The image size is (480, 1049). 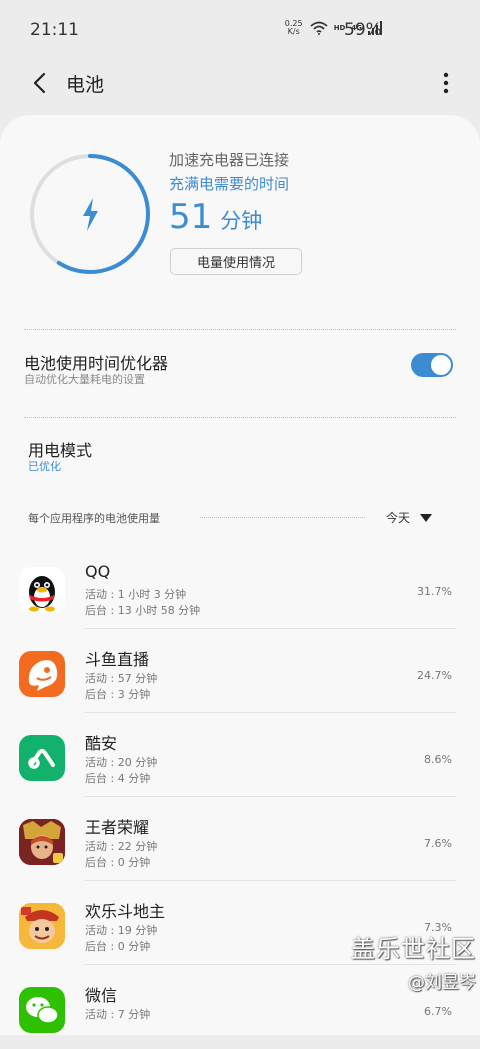 What do you see at coordinates (438, 843) in the screenshot?
I see `app-percent: 7.6%` at bounding box center [438, 843].